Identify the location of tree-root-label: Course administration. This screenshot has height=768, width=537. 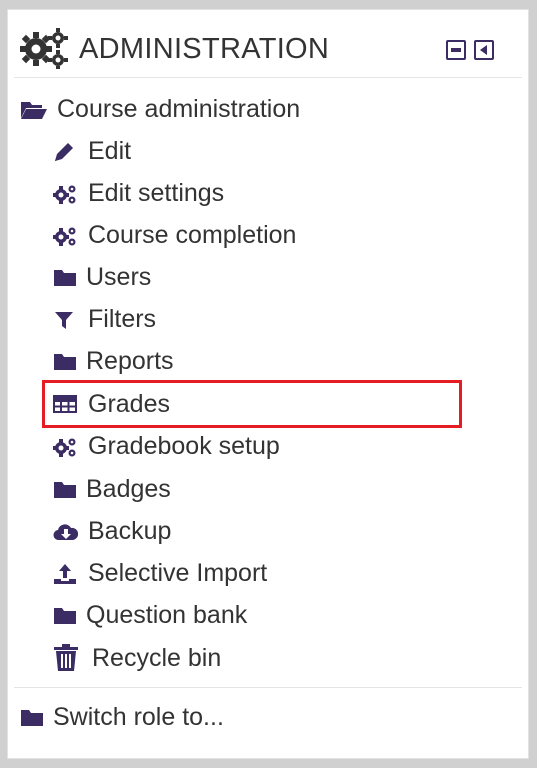
(179, 109).